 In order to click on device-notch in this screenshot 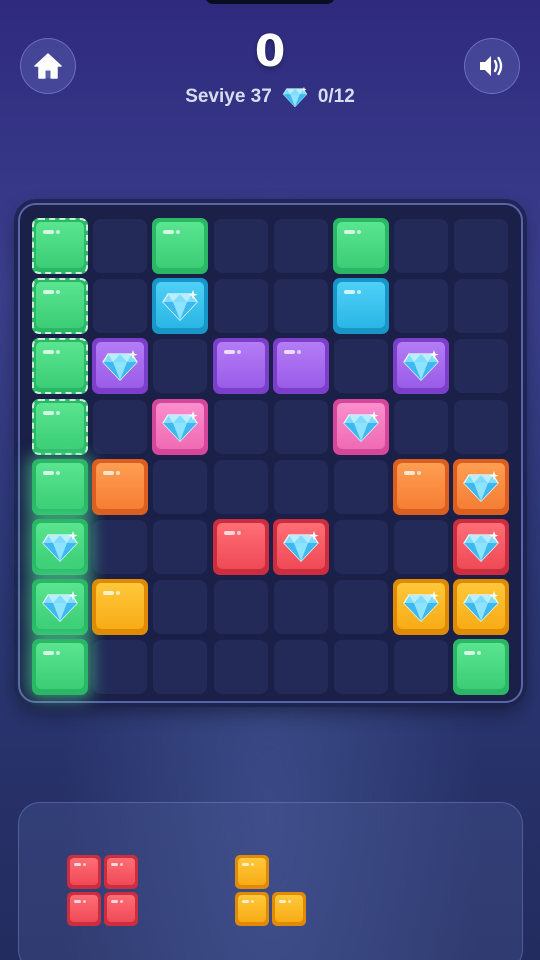, I will do `click(270, 2)`.